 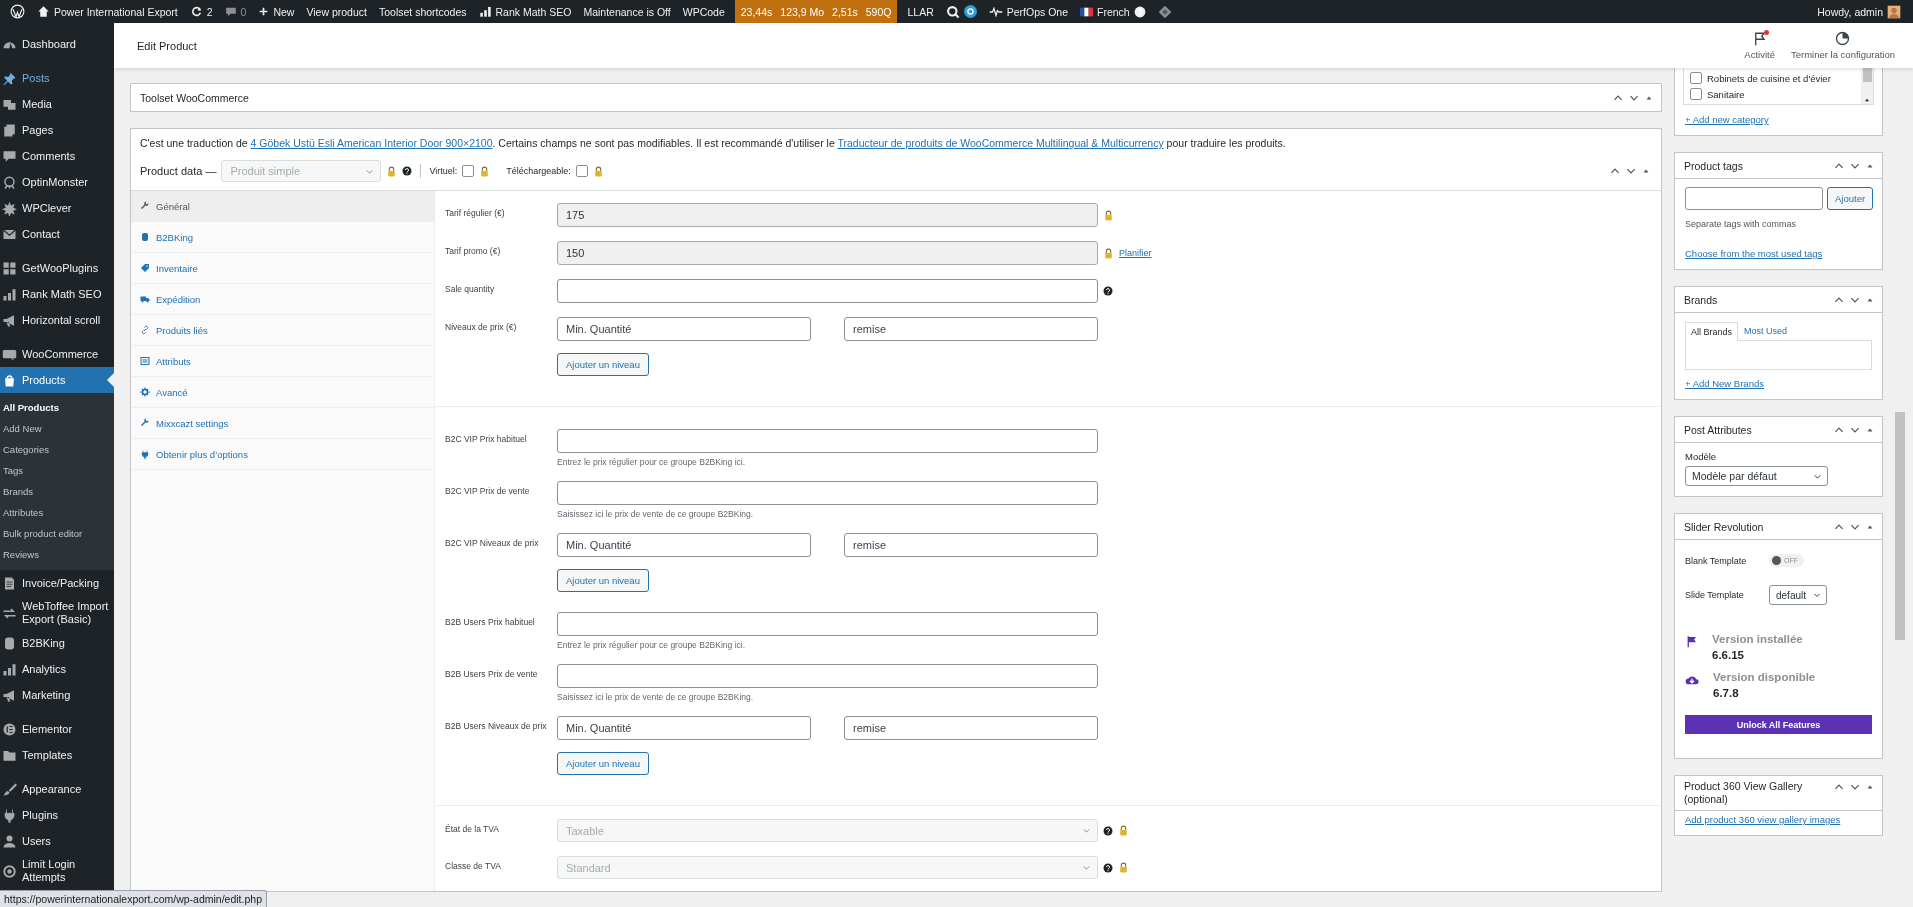 What do you see at coordinates (282, 423) in the screenshot?
I see `product-data-tab: Mixxcazt settings` at bounding box center [282, 423].